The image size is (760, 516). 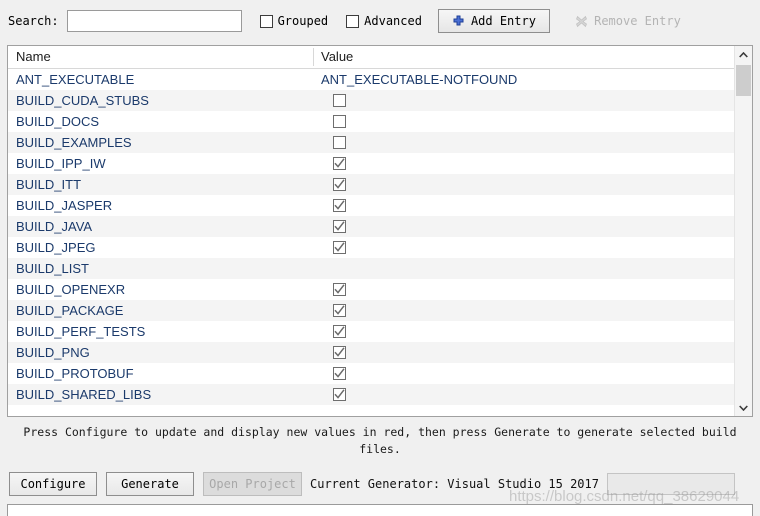 What do you see at coordinates (743, 80) in the screenshot?
I see `scrollbar-thumb` at bounding box center [743, 80].